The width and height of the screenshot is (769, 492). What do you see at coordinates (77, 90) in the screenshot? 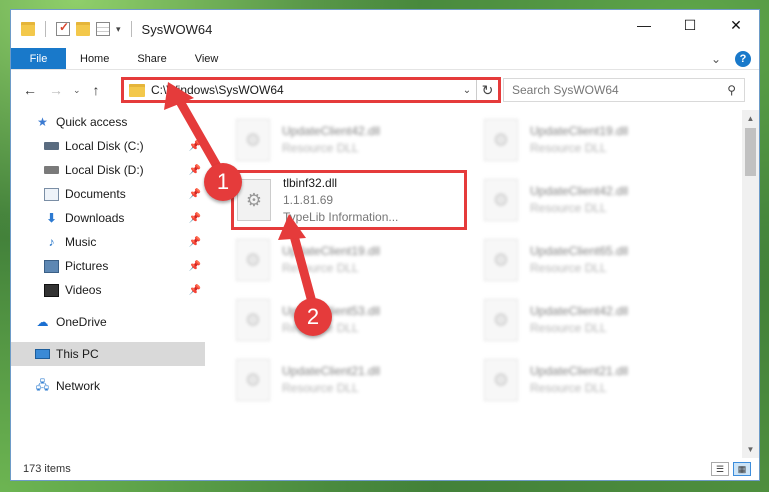
I see `recent-locations-dropdown: ⌄` at bounding box center [77, 90].